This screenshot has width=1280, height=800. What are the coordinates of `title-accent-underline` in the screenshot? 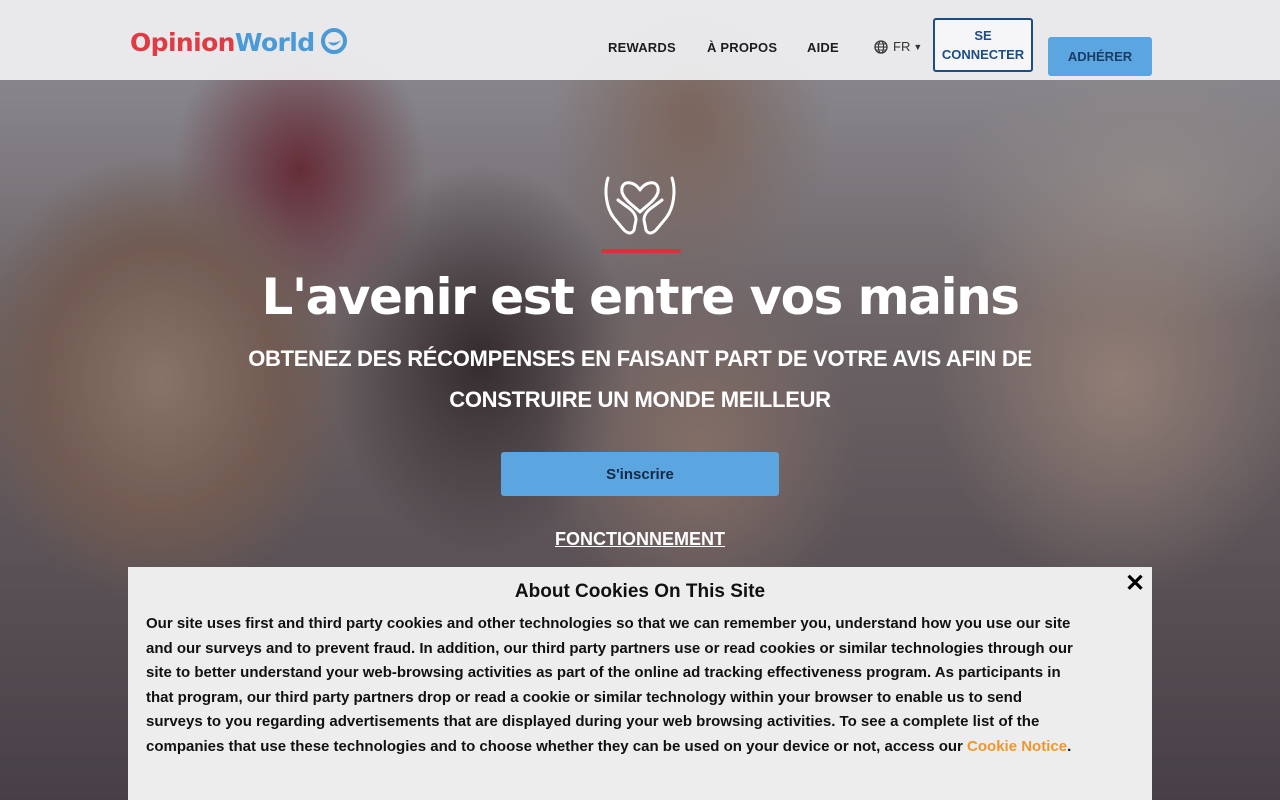 It's located at (641, 251).